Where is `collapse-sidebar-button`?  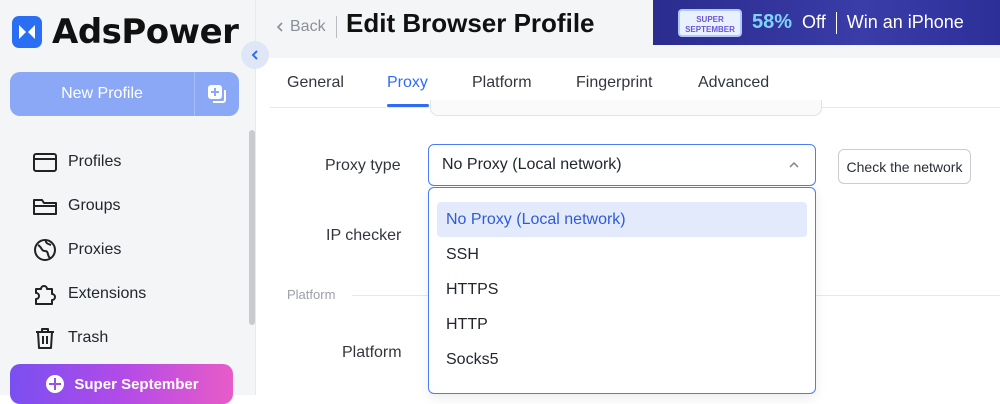
collapse-sidebar-button is located at coordinates (255, 55).